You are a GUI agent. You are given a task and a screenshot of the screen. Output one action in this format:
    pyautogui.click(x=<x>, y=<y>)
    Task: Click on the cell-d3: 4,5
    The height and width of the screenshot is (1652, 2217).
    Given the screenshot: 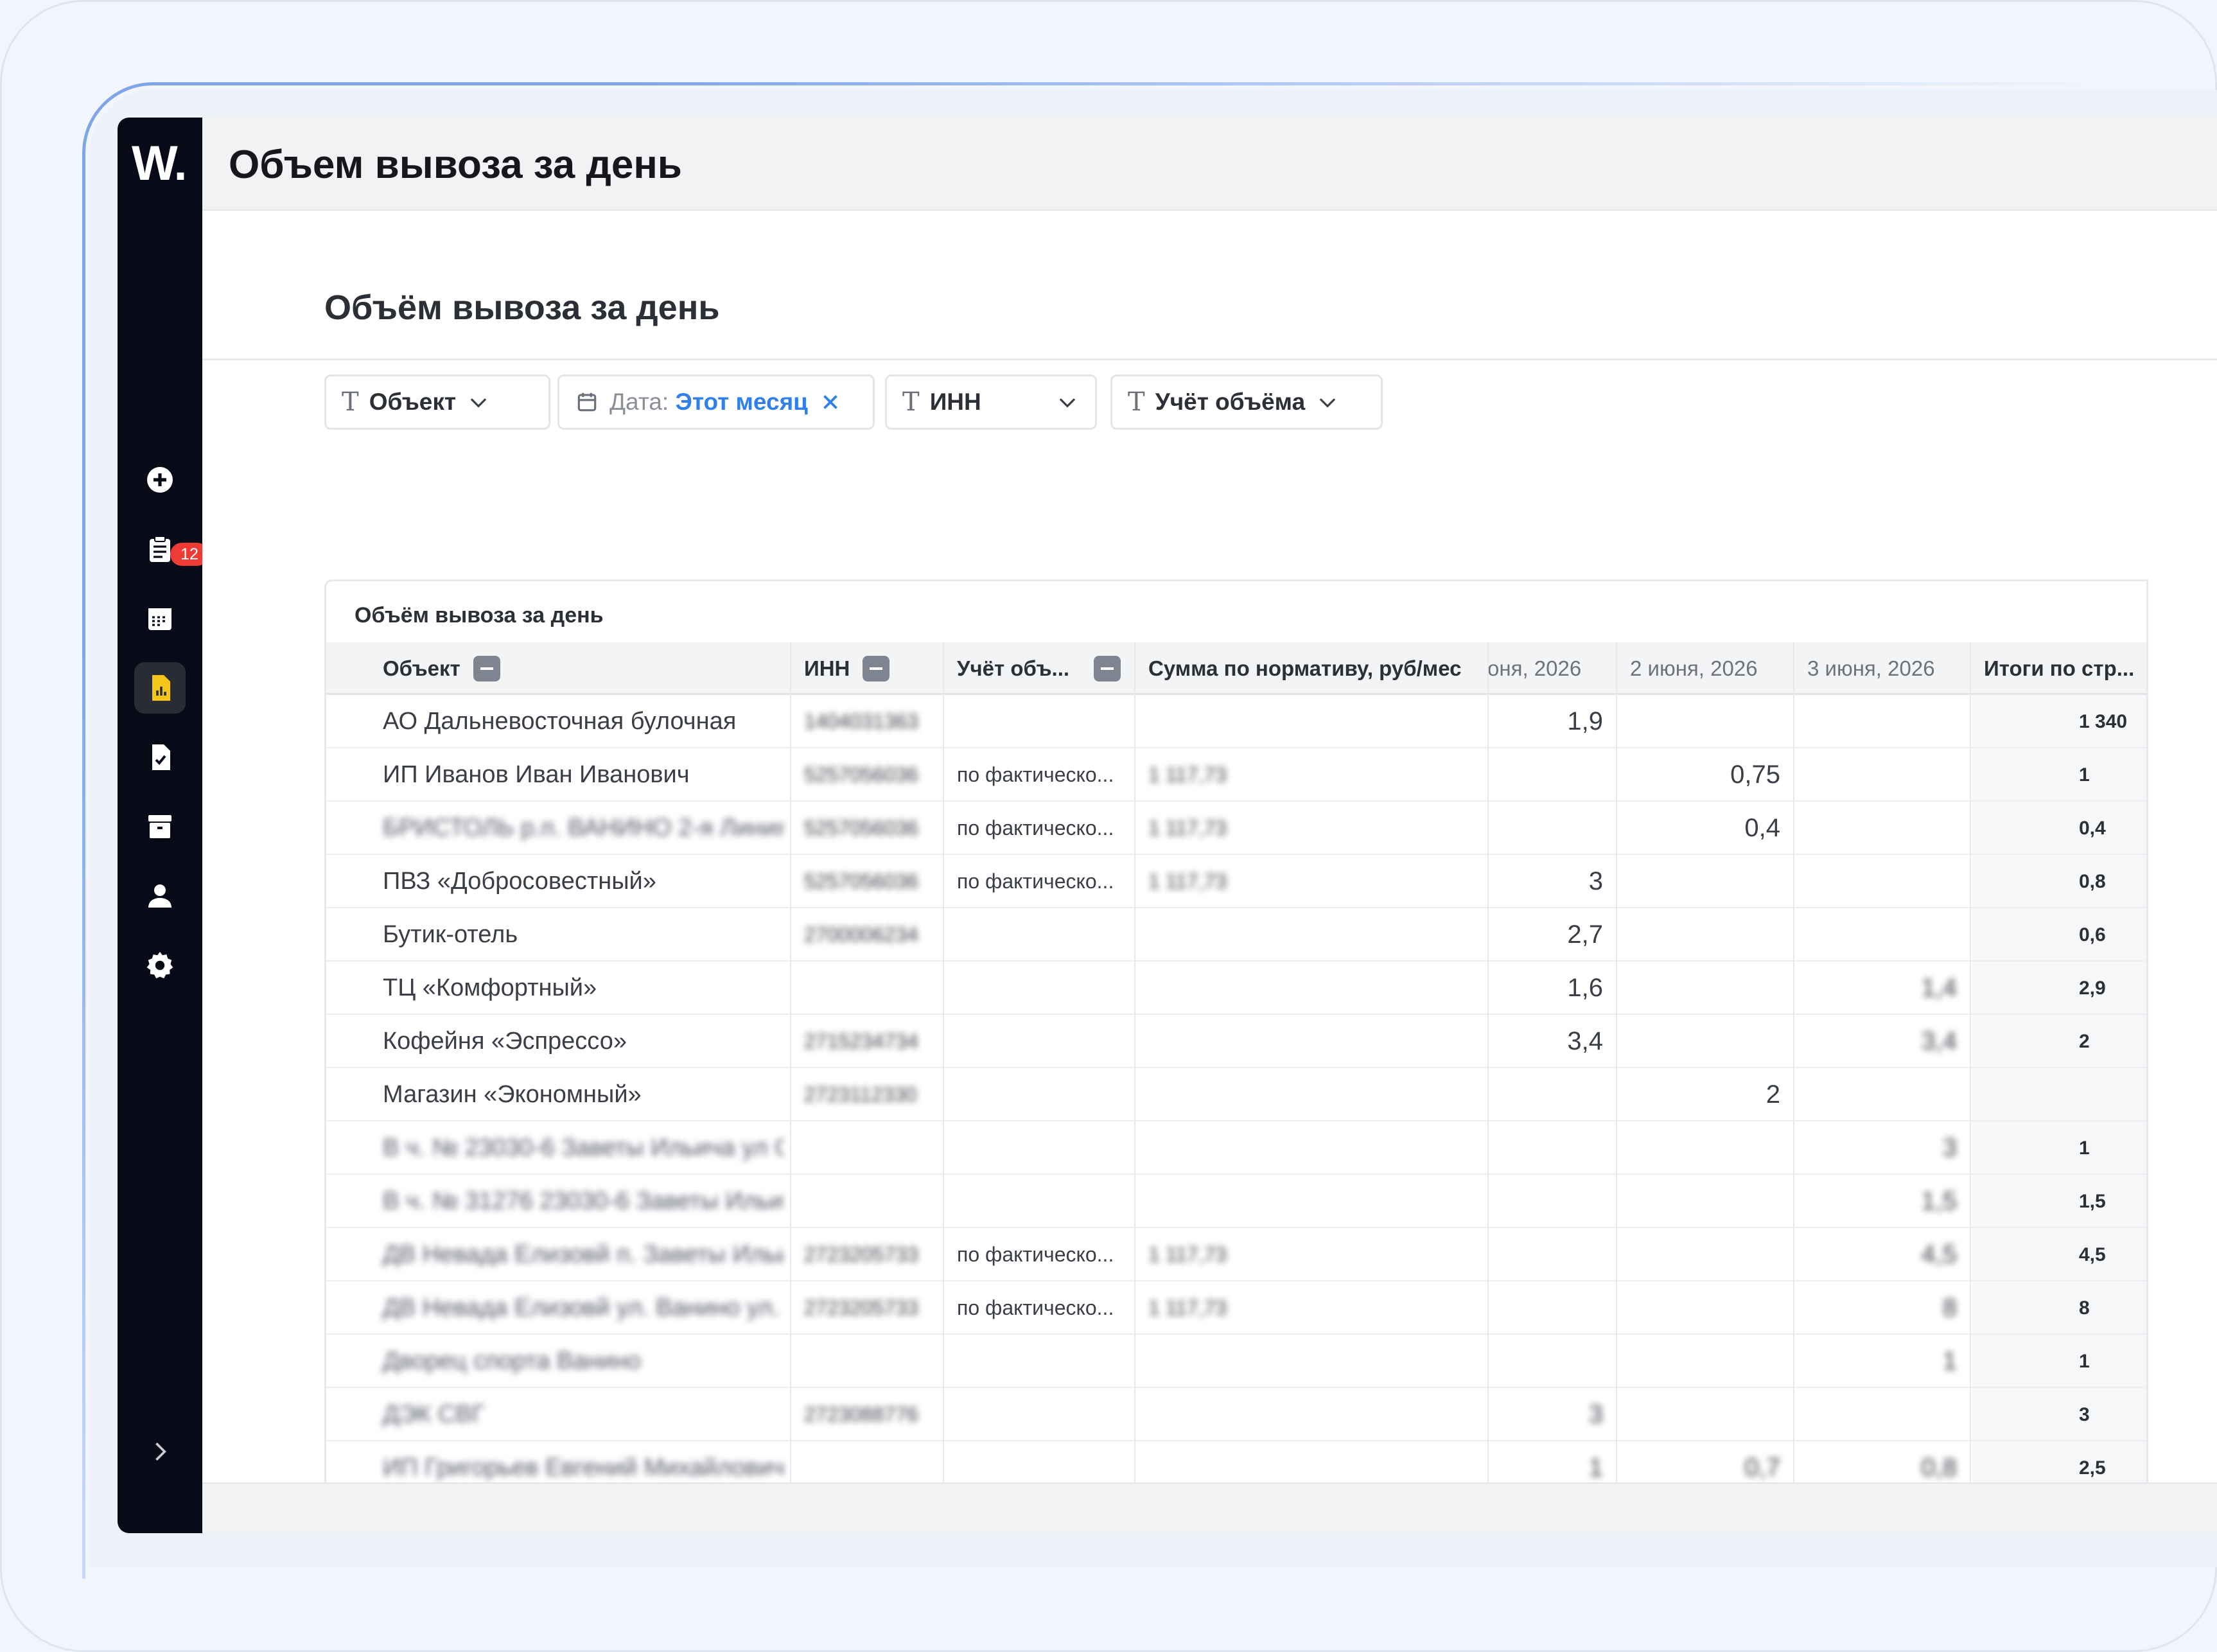 What is the action you would take?
    pyautogui.click(x=1939, y=1254)
    